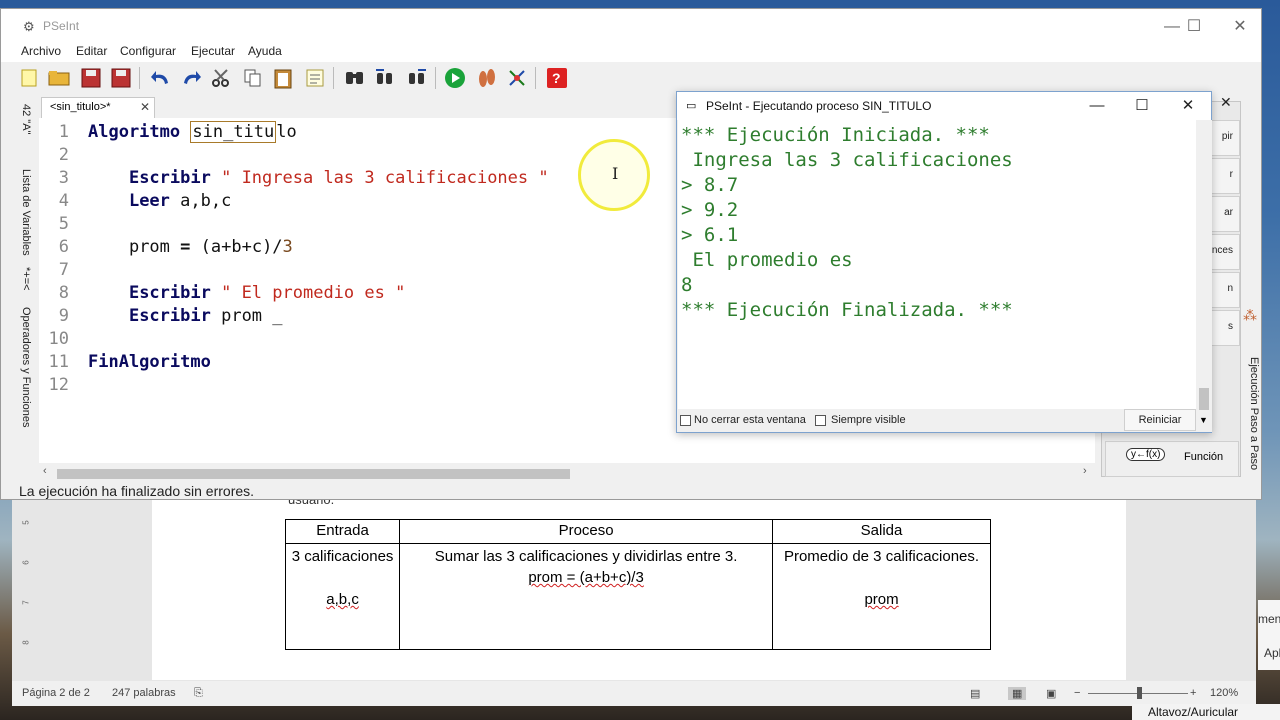 The width and height of the screenshot is (1280, 720). What do you see at coordinates (58, 385) in the screenshot?
I see `line-number: 12` at bounding box center [58, 385].